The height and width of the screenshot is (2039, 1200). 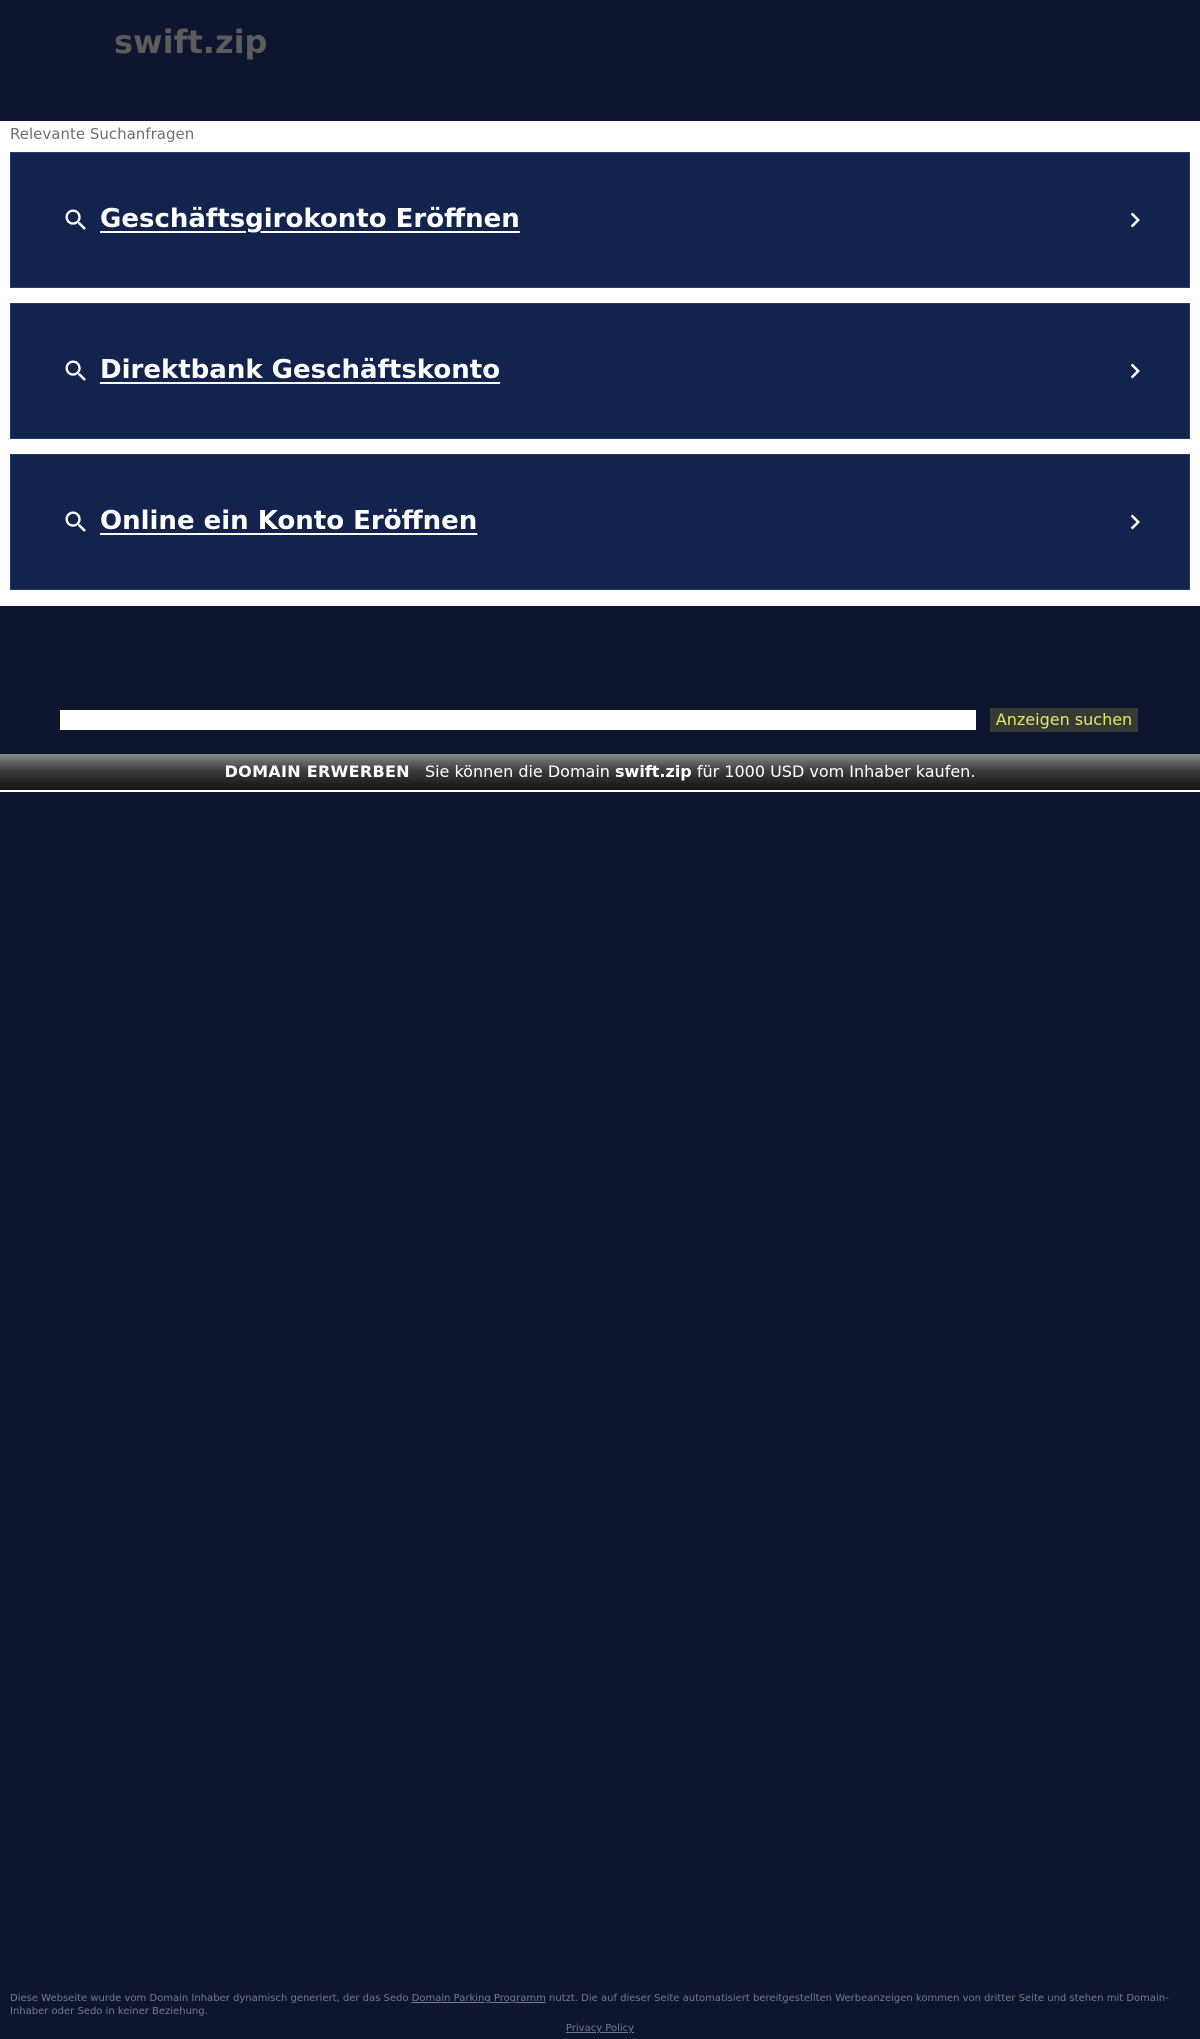 What do you see at coordinates (191, 42) in the screenshot?
I see `domain-title: swift.zip` at bounding box center [191, 42].